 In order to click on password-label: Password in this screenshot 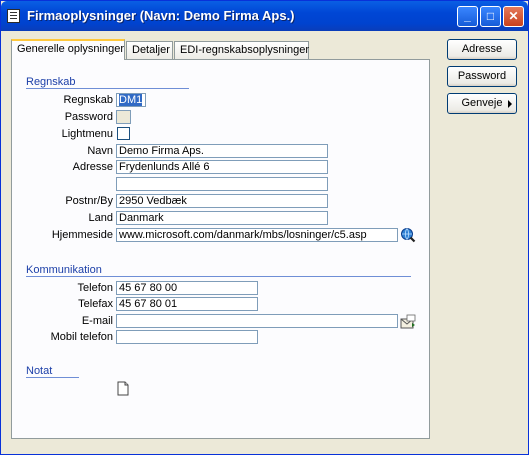, I will do `click(88, 117)`.